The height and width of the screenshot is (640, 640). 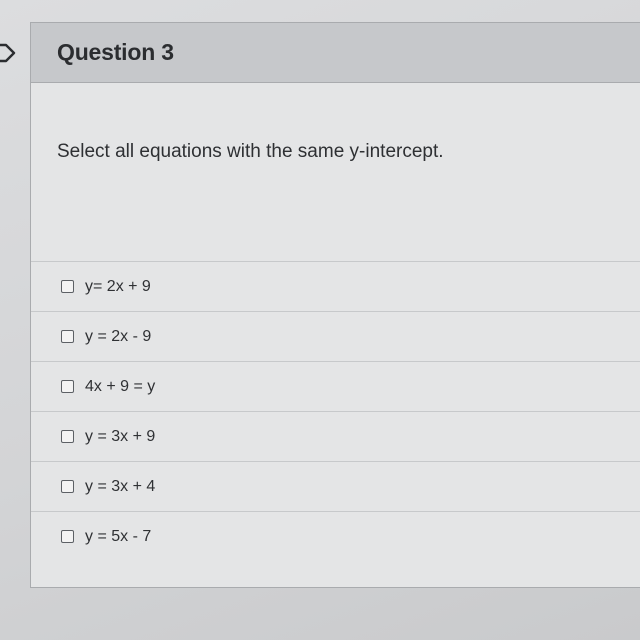 What do you see at coordinates (115, 52) in the screenshot?
I see `question-title: Question 3` at bounding box center [115, 52].